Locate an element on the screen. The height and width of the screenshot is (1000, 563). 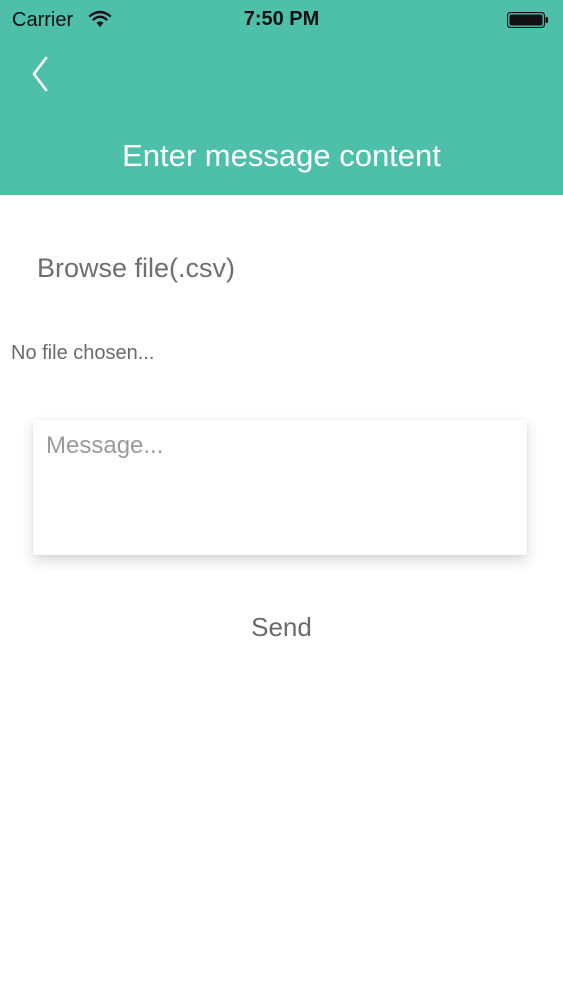
status-time: 7:50 PM is located at coordinates (281, 19).